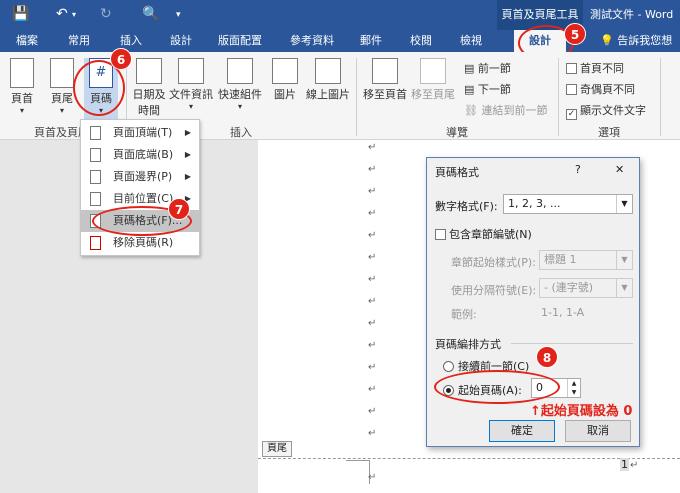 The width and height of the screenshot is (680, 493). What do you see at coordinates (79, 41) in the screenshot?
I see `tab-home: 常用` at bounding box center [79, 41].